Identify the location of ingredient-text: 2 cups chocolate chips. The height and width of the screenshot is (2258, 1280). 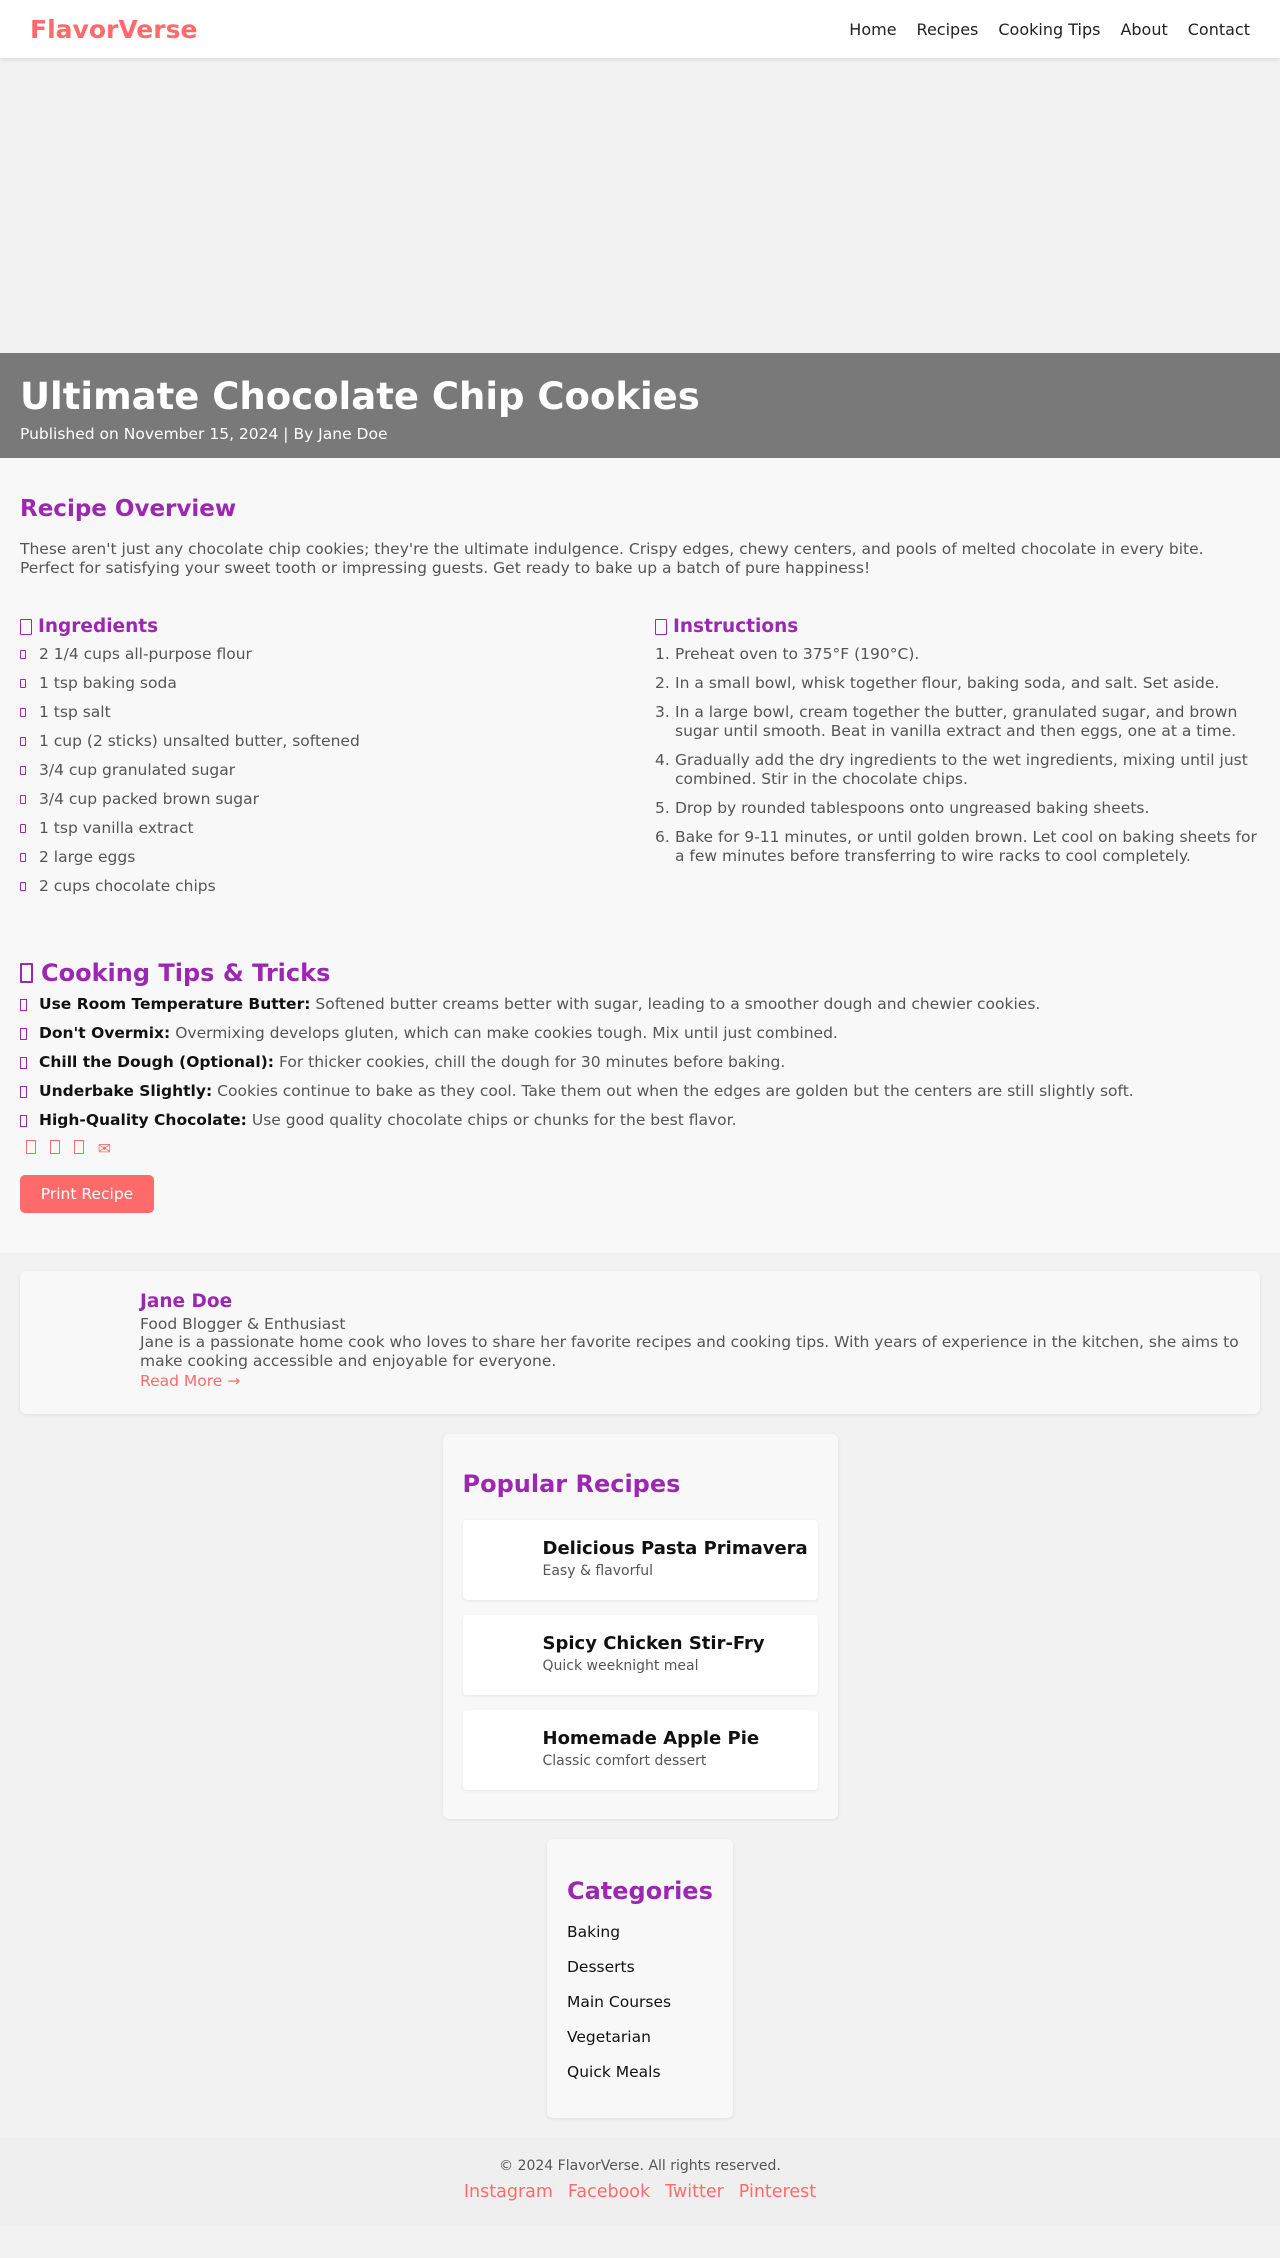
(127, 886).